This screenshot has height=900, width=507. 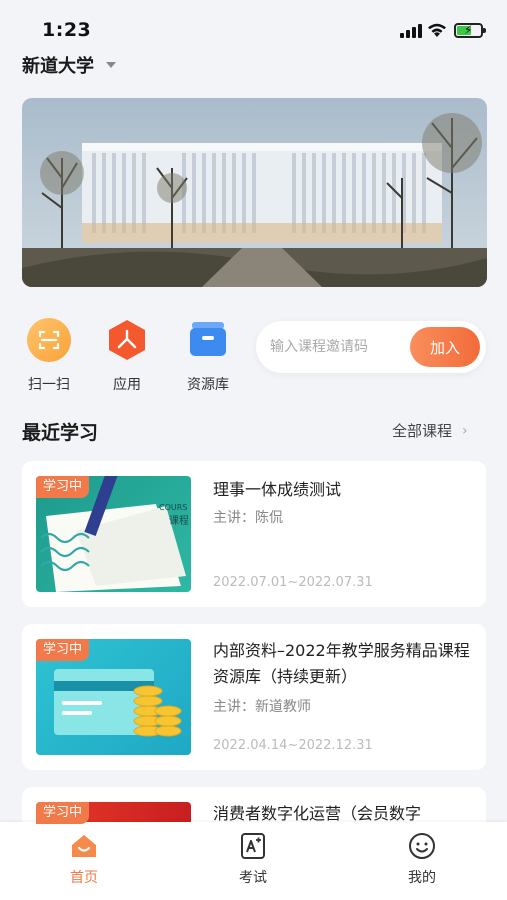 What do you see at coordinates (84, 878) in the screenshot?
I see `tab-label: 首页` at bounding box center [84, 878].